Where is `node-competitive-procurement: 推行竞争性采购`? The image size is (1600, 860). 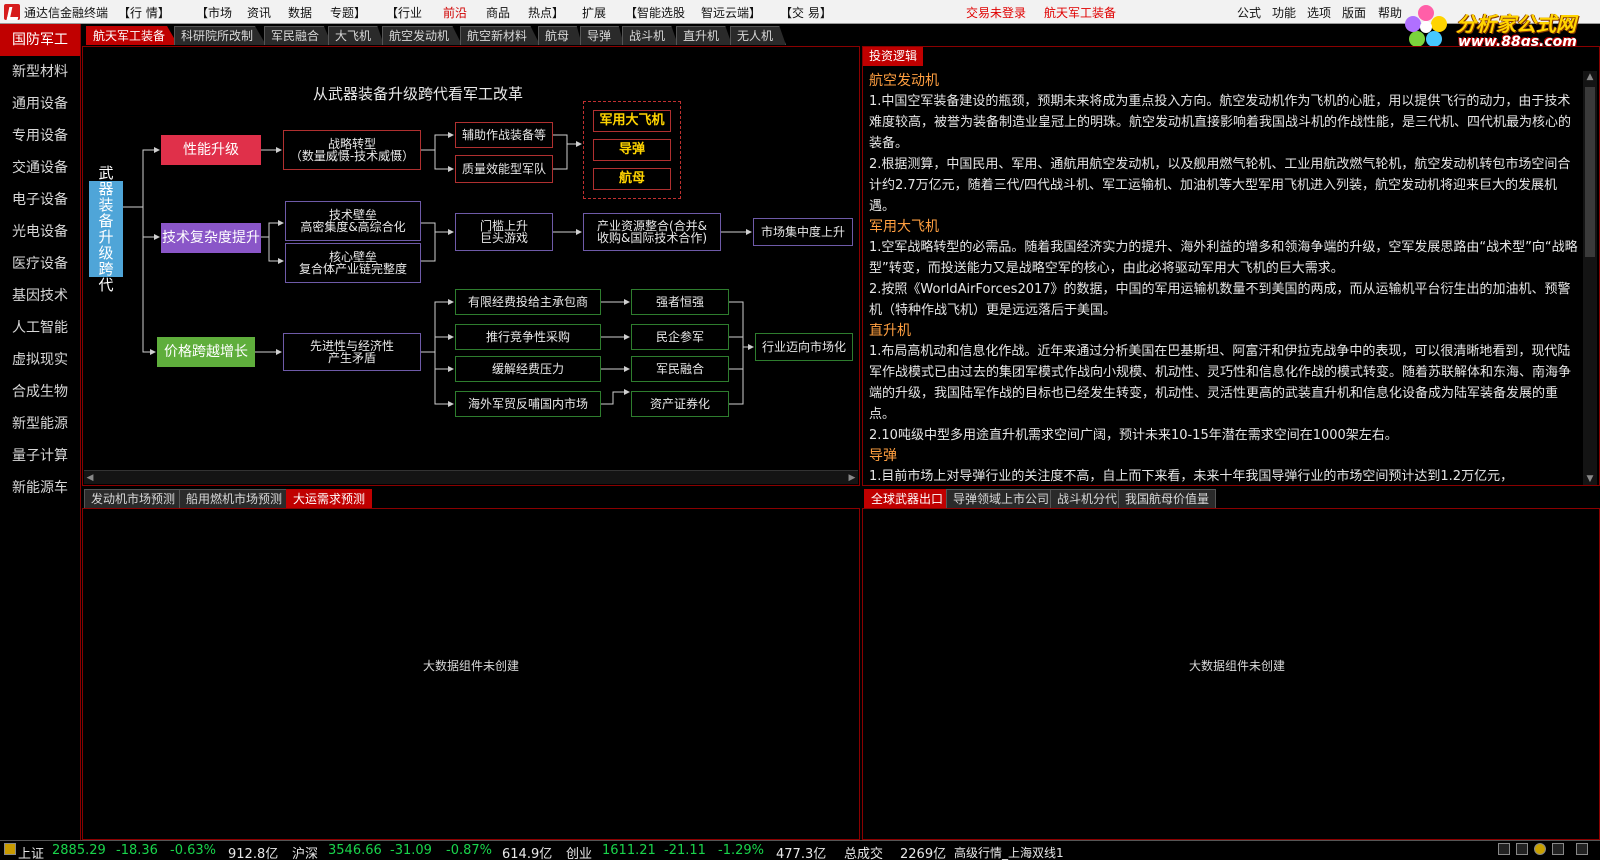
node-competitive-procurement: 推行竞争性采购 is located at coordinates (528, 337).